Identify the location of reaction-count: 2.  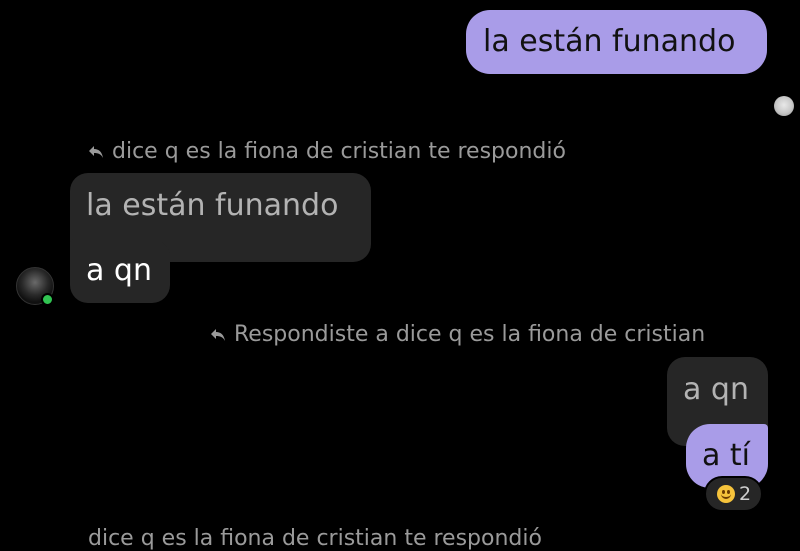
(745, 494).